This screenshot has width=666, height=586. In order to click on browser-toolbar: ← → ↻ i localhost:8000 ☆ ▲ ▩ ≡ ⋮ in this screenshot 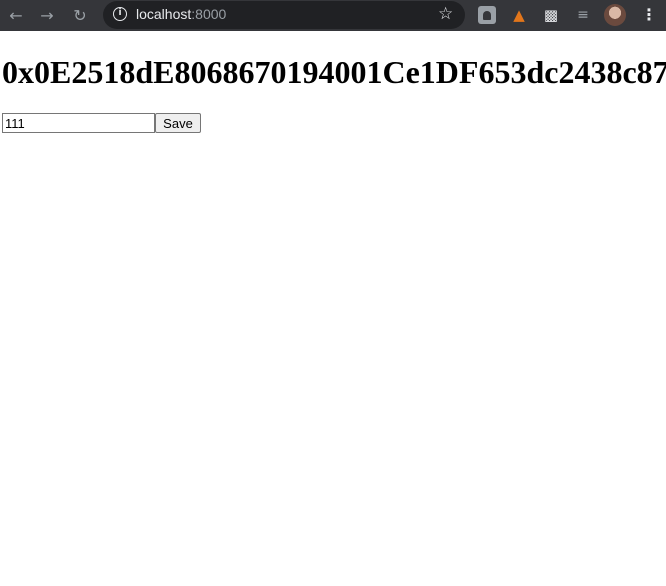, I will do `click(333, 15)`.